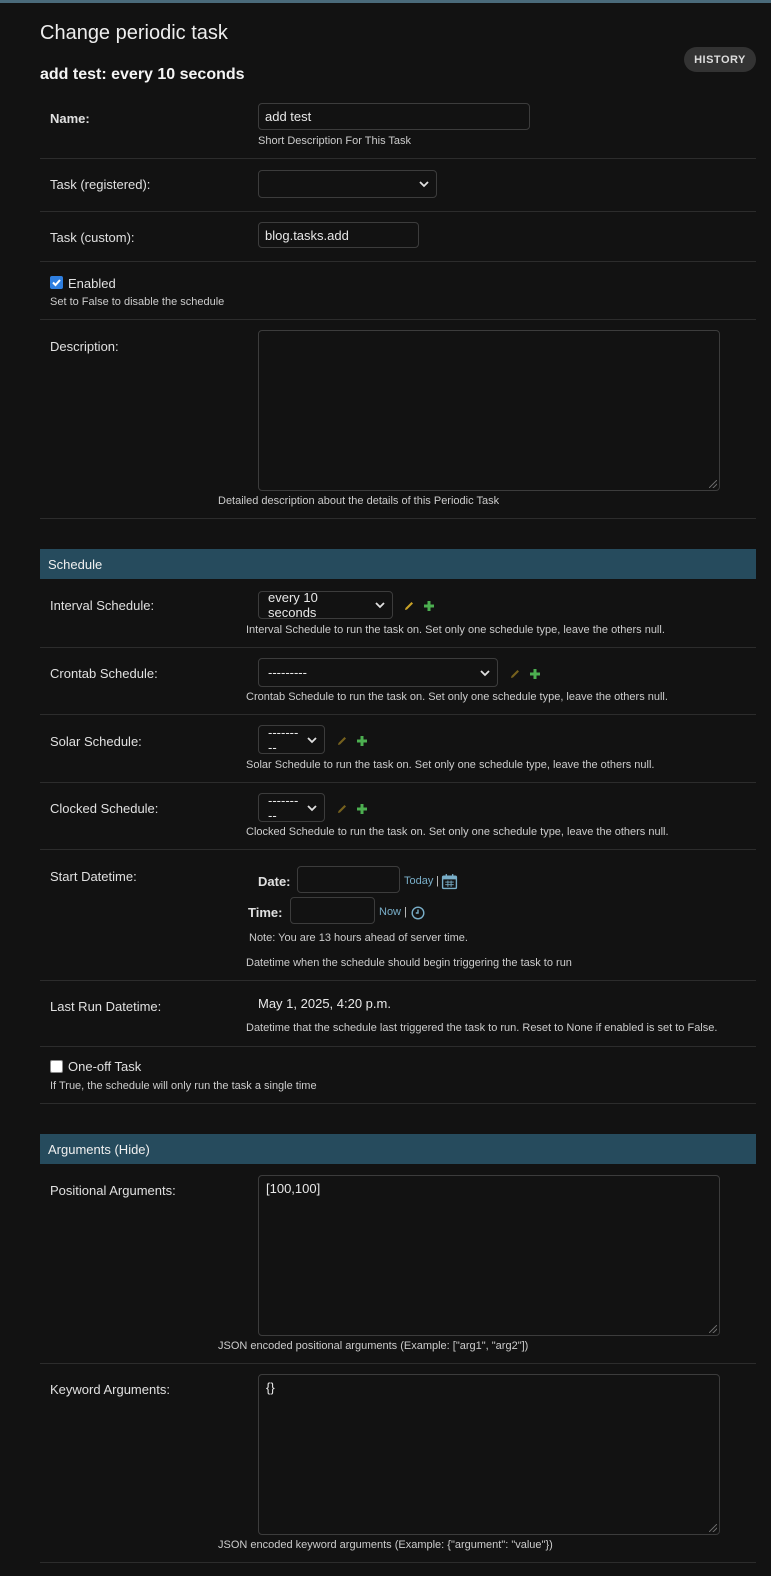  I want to click on clock-icon, so click(418, 913).